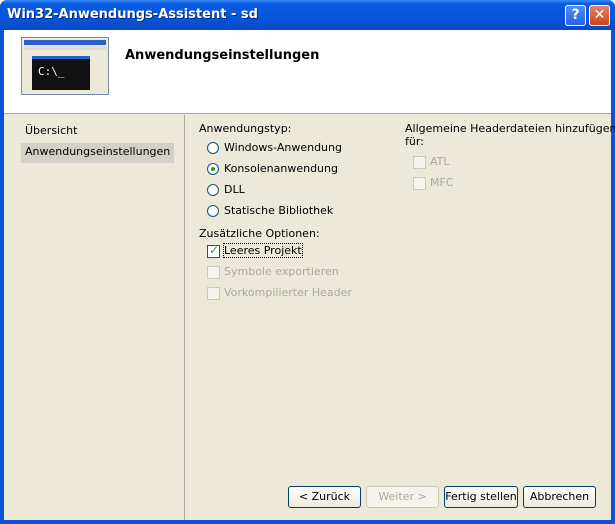  I want to click on back-button: < Zurück, so click(324, 497).